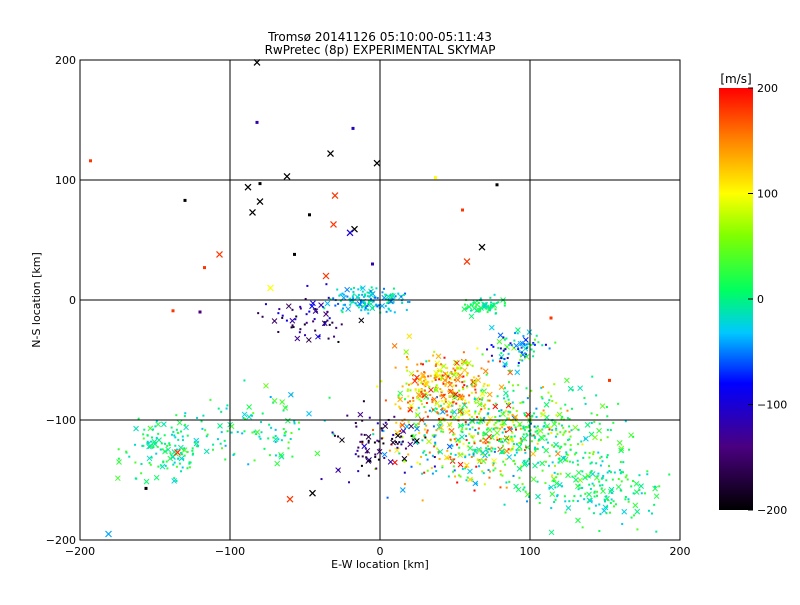  What do you see at coordinates (72, 300) in the screenshot?
I see `y-tick-label: 0` at bounding box center [72, 300].